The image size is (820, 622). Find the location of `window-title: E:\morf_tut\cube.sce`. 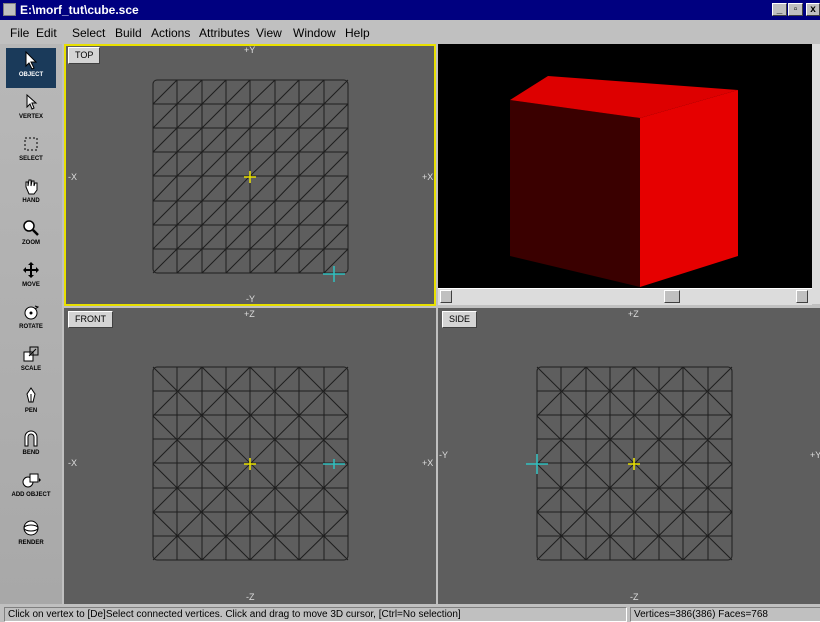

window-title: E:\morf_tut\cube.sce is located at coordinates (79, 10).